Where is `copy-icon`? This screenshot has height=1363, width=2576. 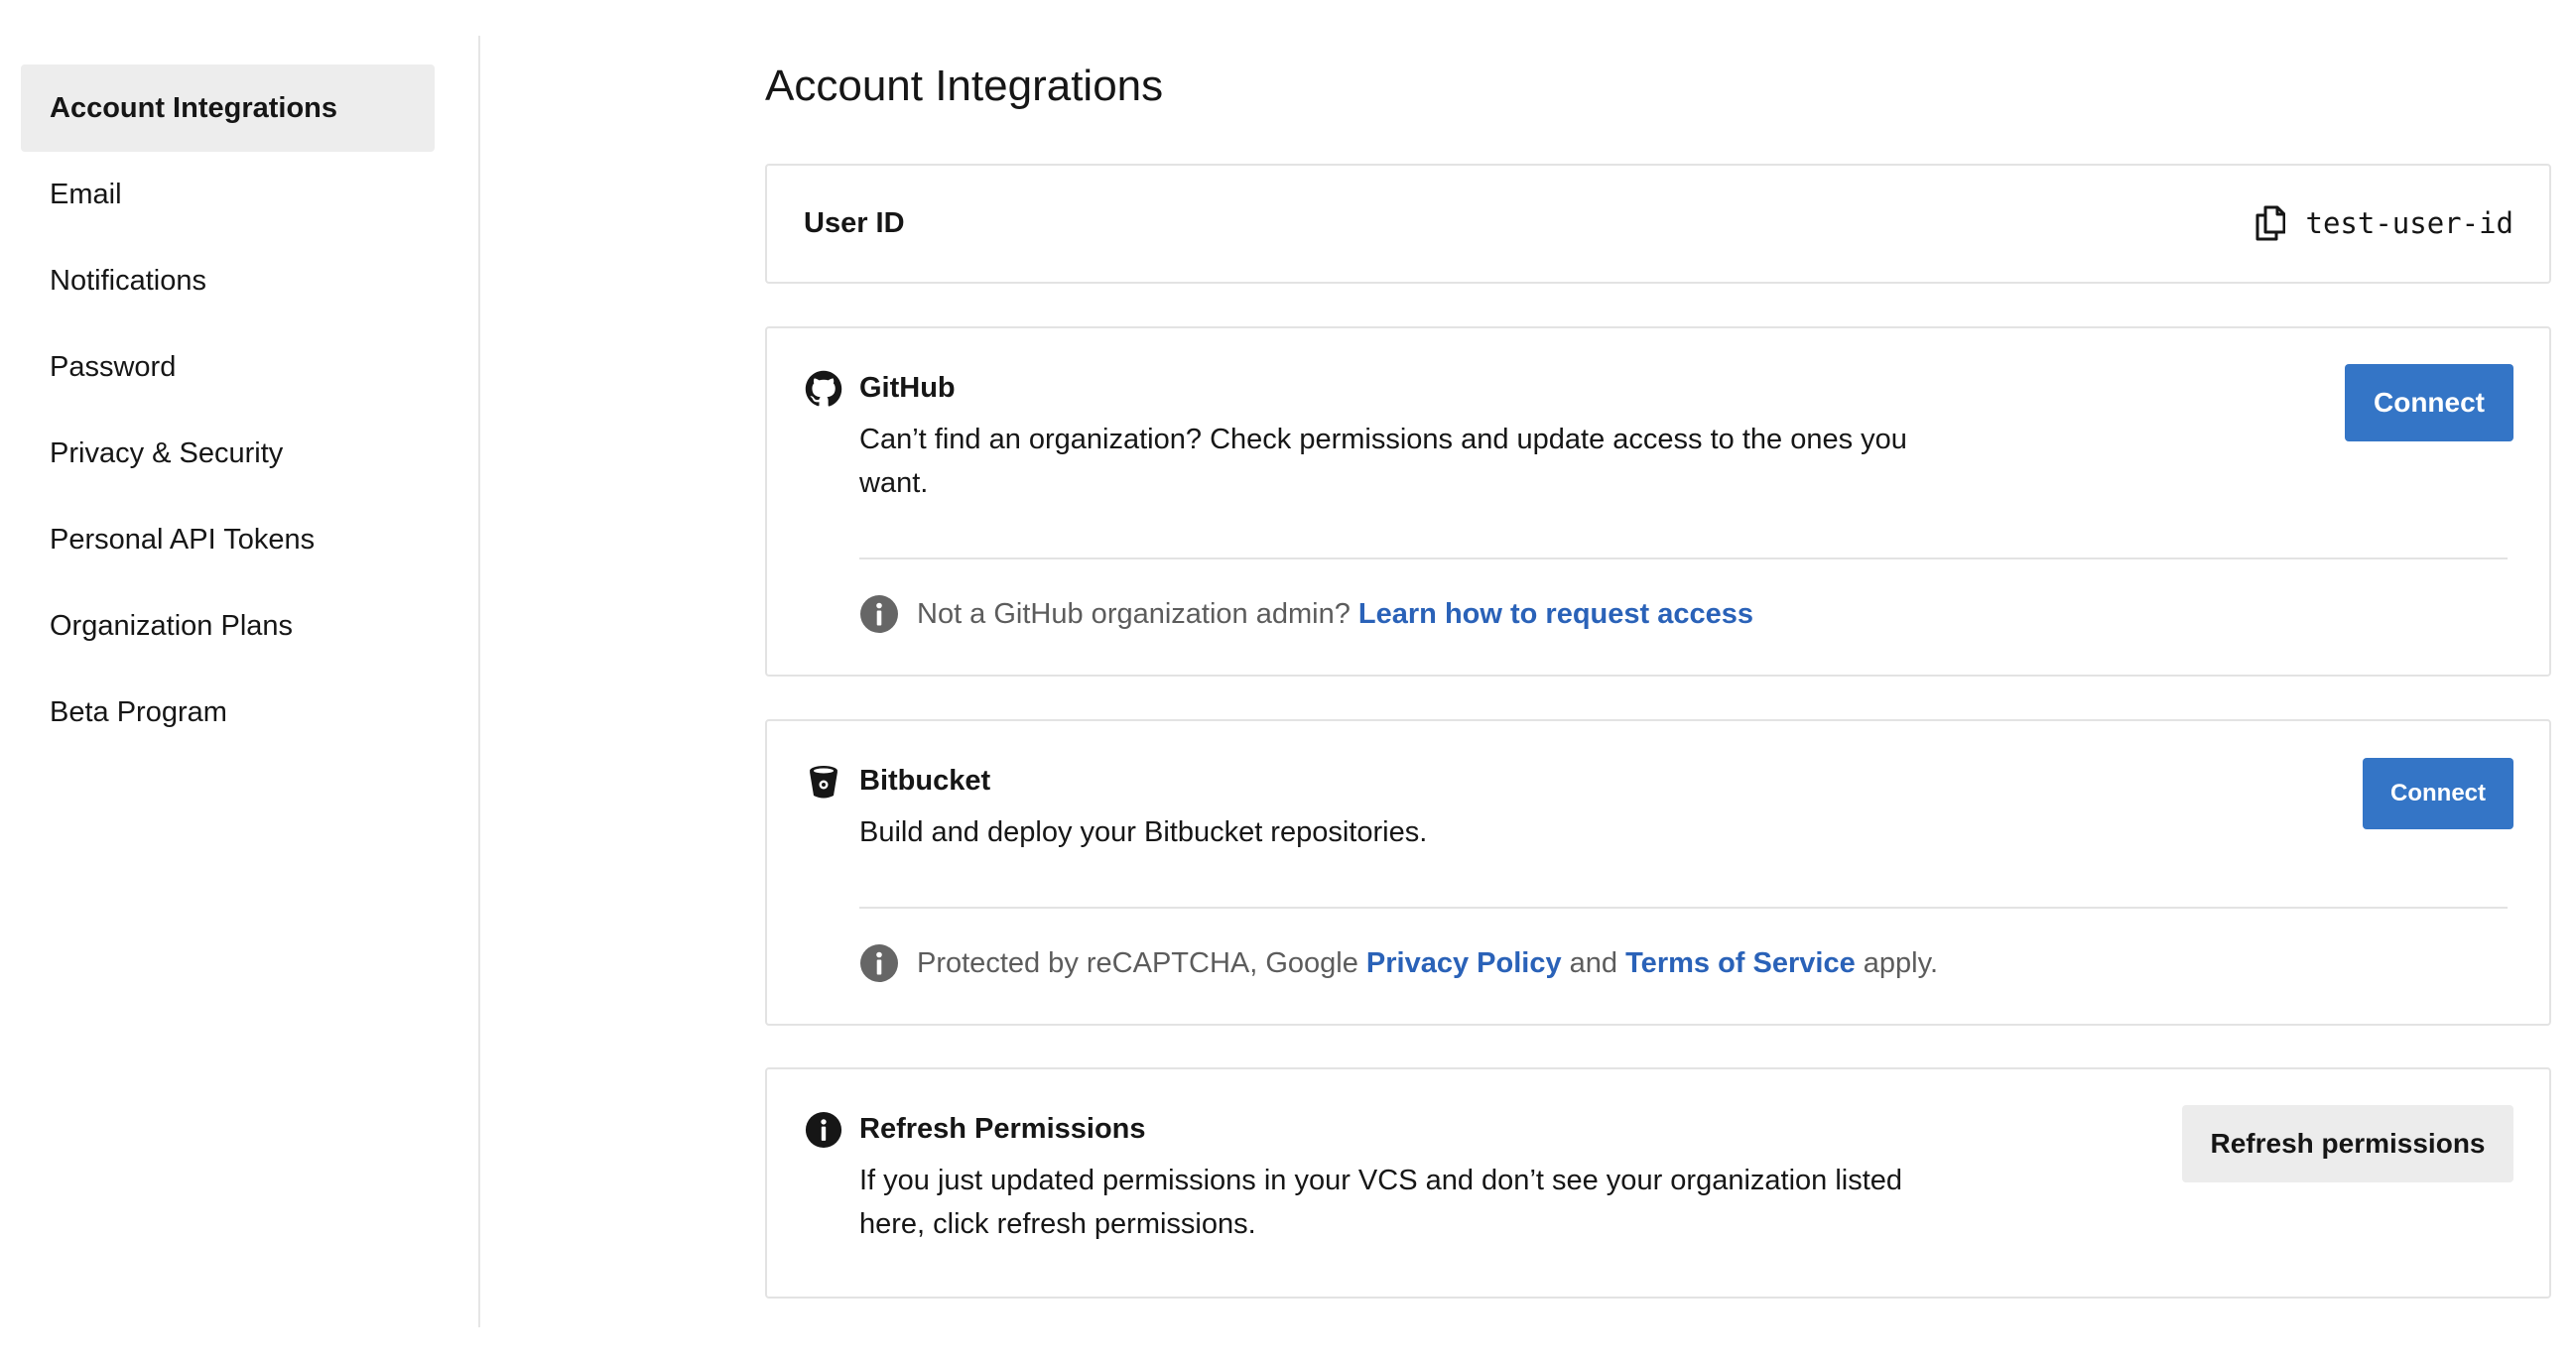
copy-icon is located at coordinates (2270, 223).